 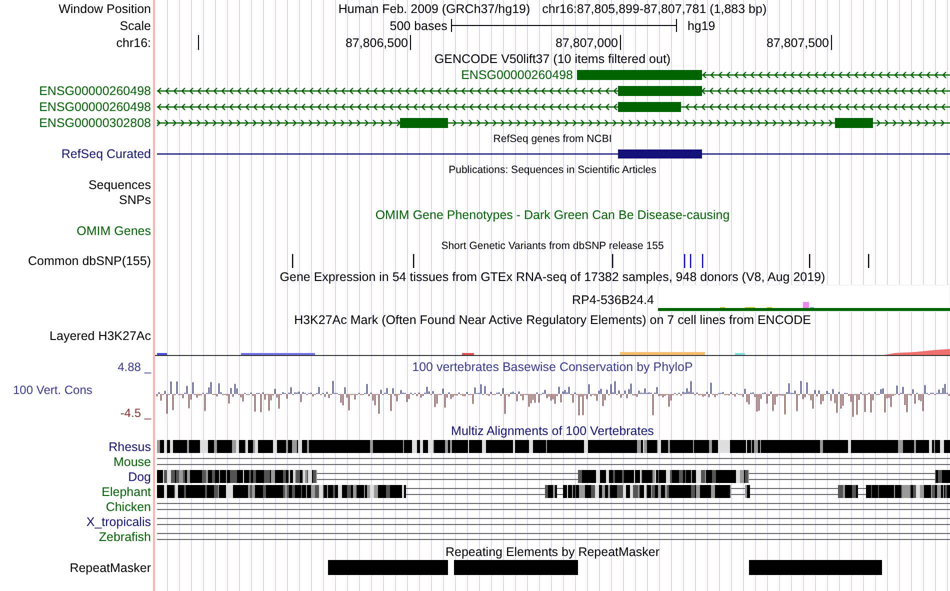 What do you see at coordinates (552, 320) in the screenshot?
I see `track-title: H3K27Ac Mark (Often Found Near Active Regulatory Elements) on 7 cell lines from ENCODE` at bounding box center [552, 320].